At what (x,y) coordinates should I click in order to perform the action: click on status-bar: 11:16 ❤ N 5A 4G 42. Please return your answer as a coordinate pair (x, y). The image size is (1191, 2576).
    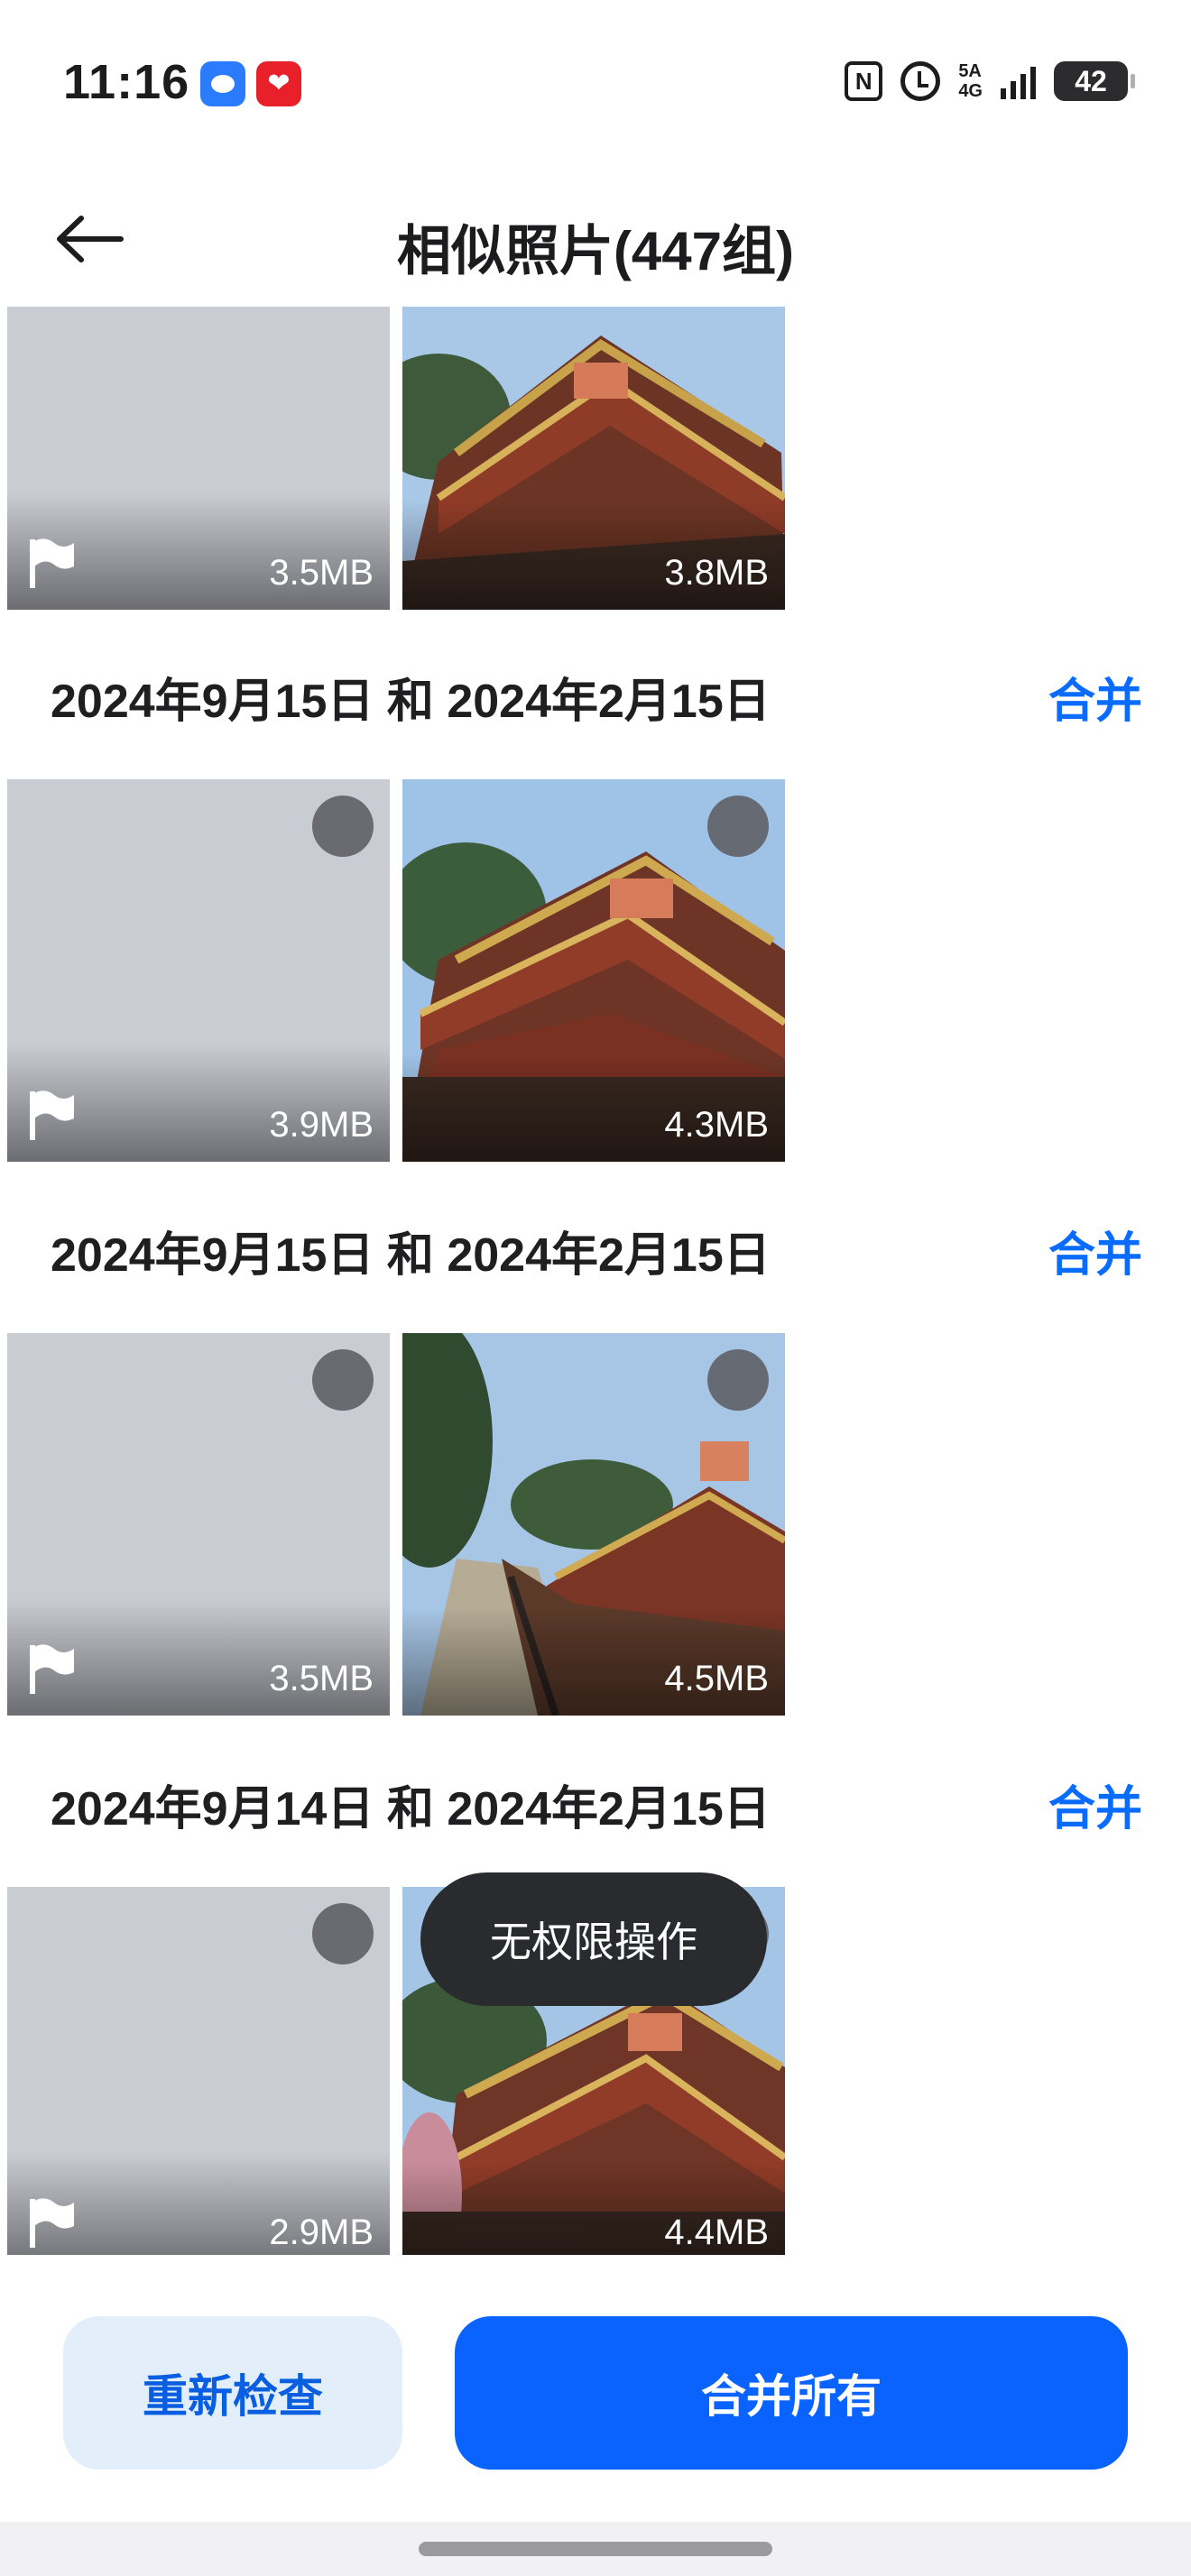
    Looking at the image, I should click on (595, 85).